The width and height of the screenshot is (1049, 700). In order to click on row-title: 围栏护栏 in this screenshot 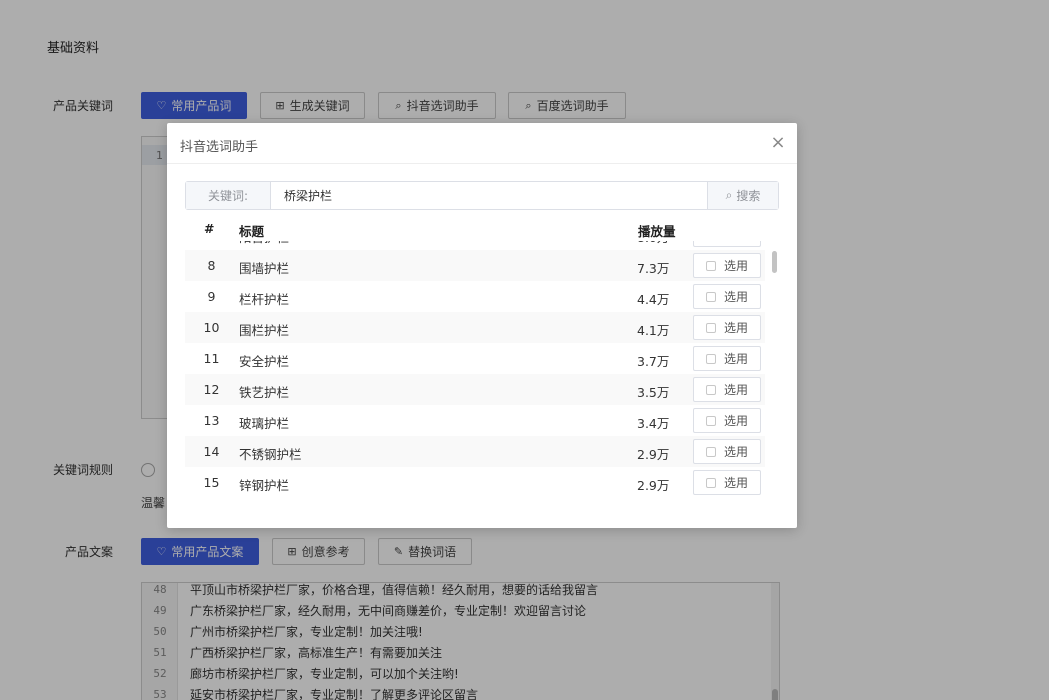, I will do `click(264, 330)`.